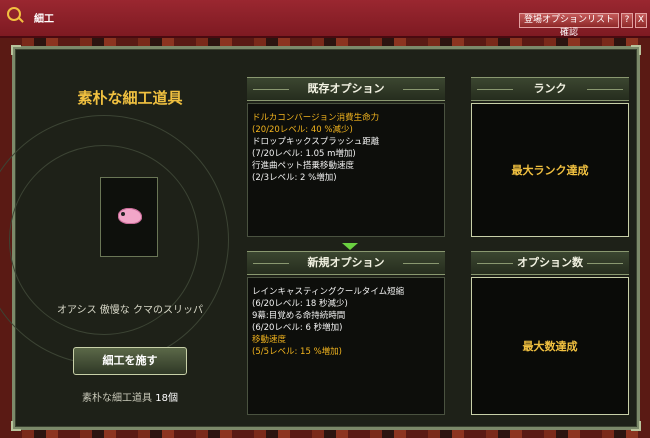  I want to click on option-list-confirm-button: 登場オプションリスト確認, so click(569, 25).